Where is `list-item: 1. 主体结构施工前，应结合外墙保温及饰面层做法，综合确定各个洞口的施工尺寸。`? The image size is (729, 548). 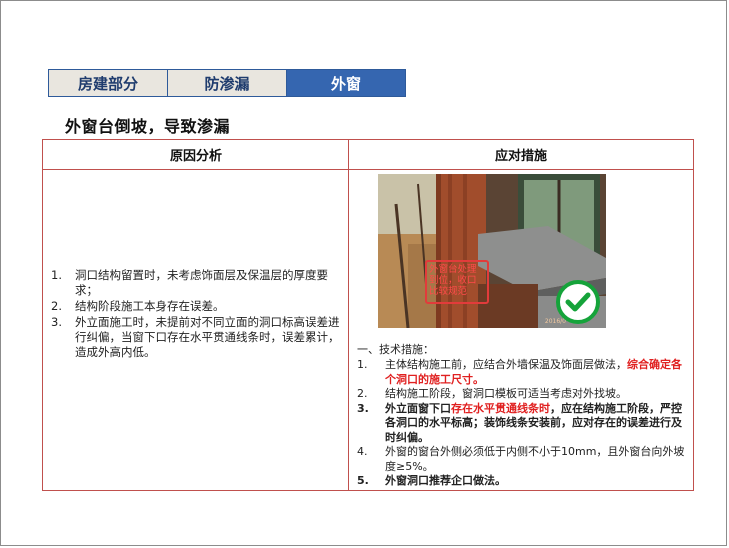 list-item: 1. 主体结构施工前，应结合外墙保温及饰面层做法，综合确定各个洞口的施工尺寸。 is located at coordinates (519, 372).